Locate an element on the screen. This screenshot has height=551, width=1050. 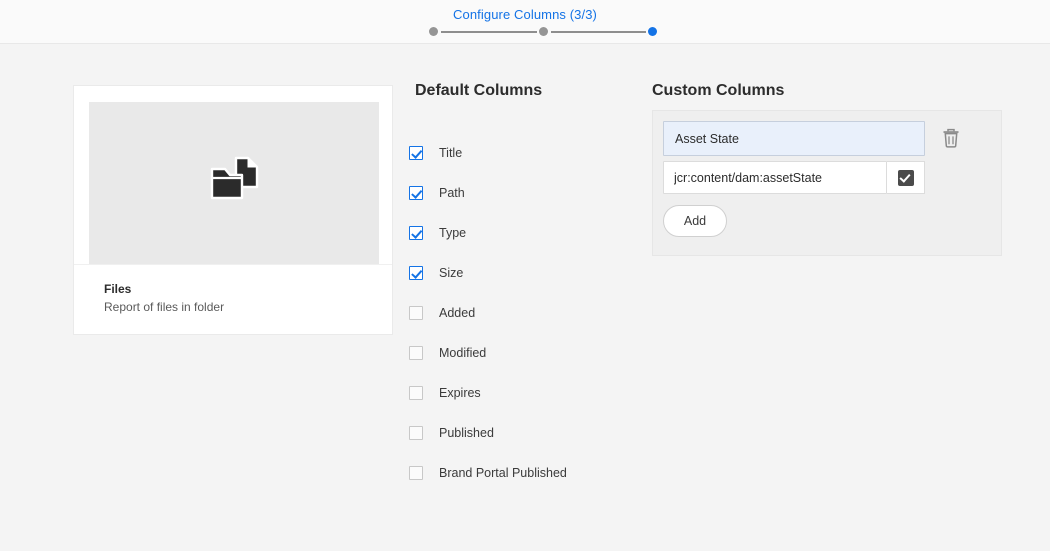
card-thumbnail is located at coordinates (234, 183).